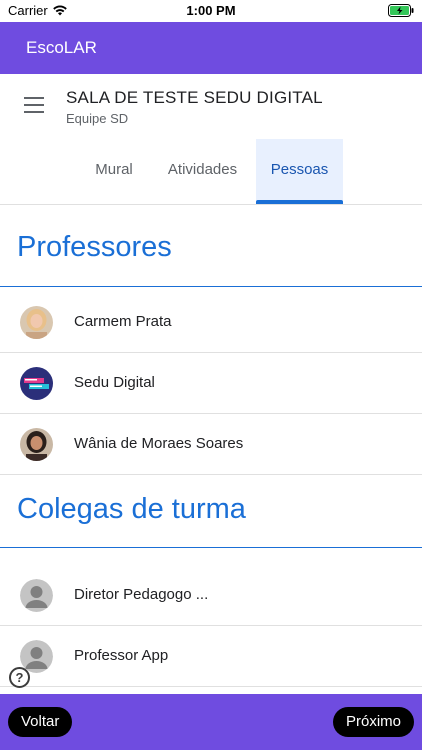 The height and width of the screenshot is (750, 422). What do you see at coordinates (299, 171) in the screenshot?
I see `tab-pessoas: Pessoas` at bounding box center [299, 171].